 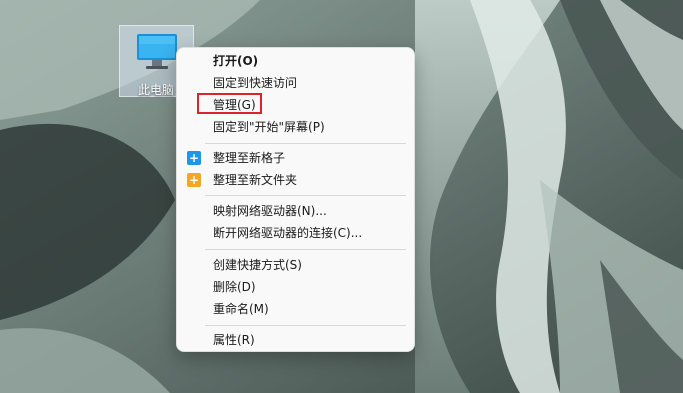 I want to click on menu-item-create-shortcut: 创建快捷方式(S), so click(x=295, y=265).